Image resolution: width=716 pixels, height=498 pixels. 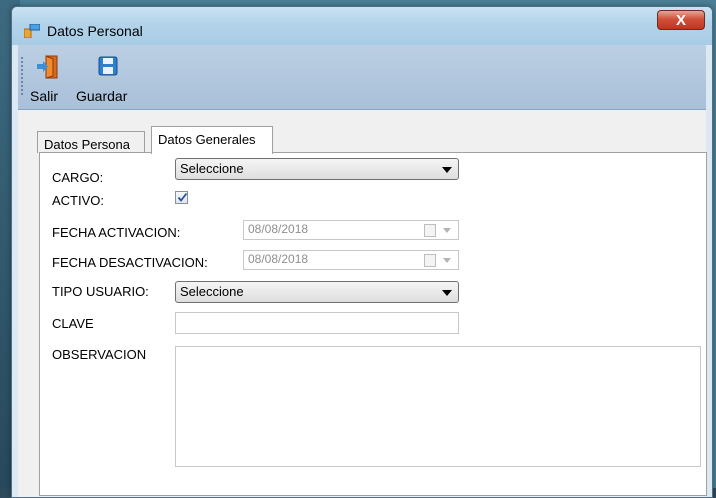 What do you see at coordinates (212, 291) in the screenshot?
I see `tipo-usuario-select-value: Seleccione` at bounding box center [212, 291].